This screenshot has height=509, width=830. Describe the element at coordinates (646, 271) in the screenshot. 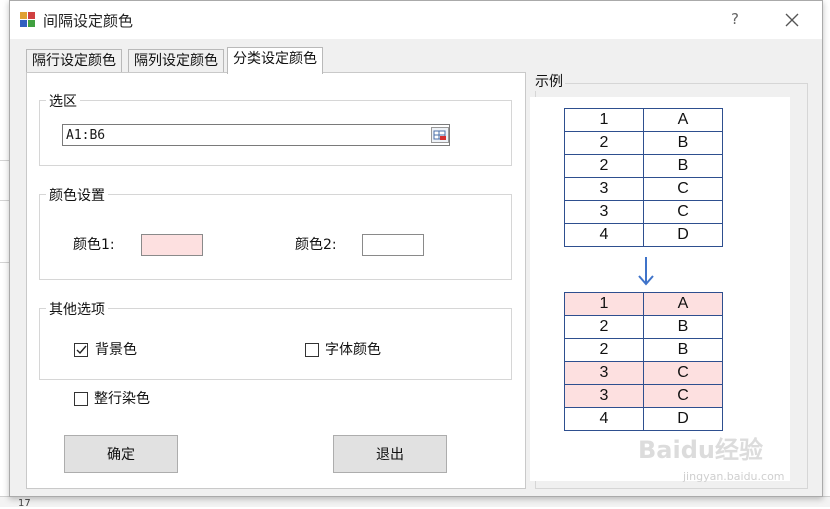

I see `down-arrow-icon` at that location.